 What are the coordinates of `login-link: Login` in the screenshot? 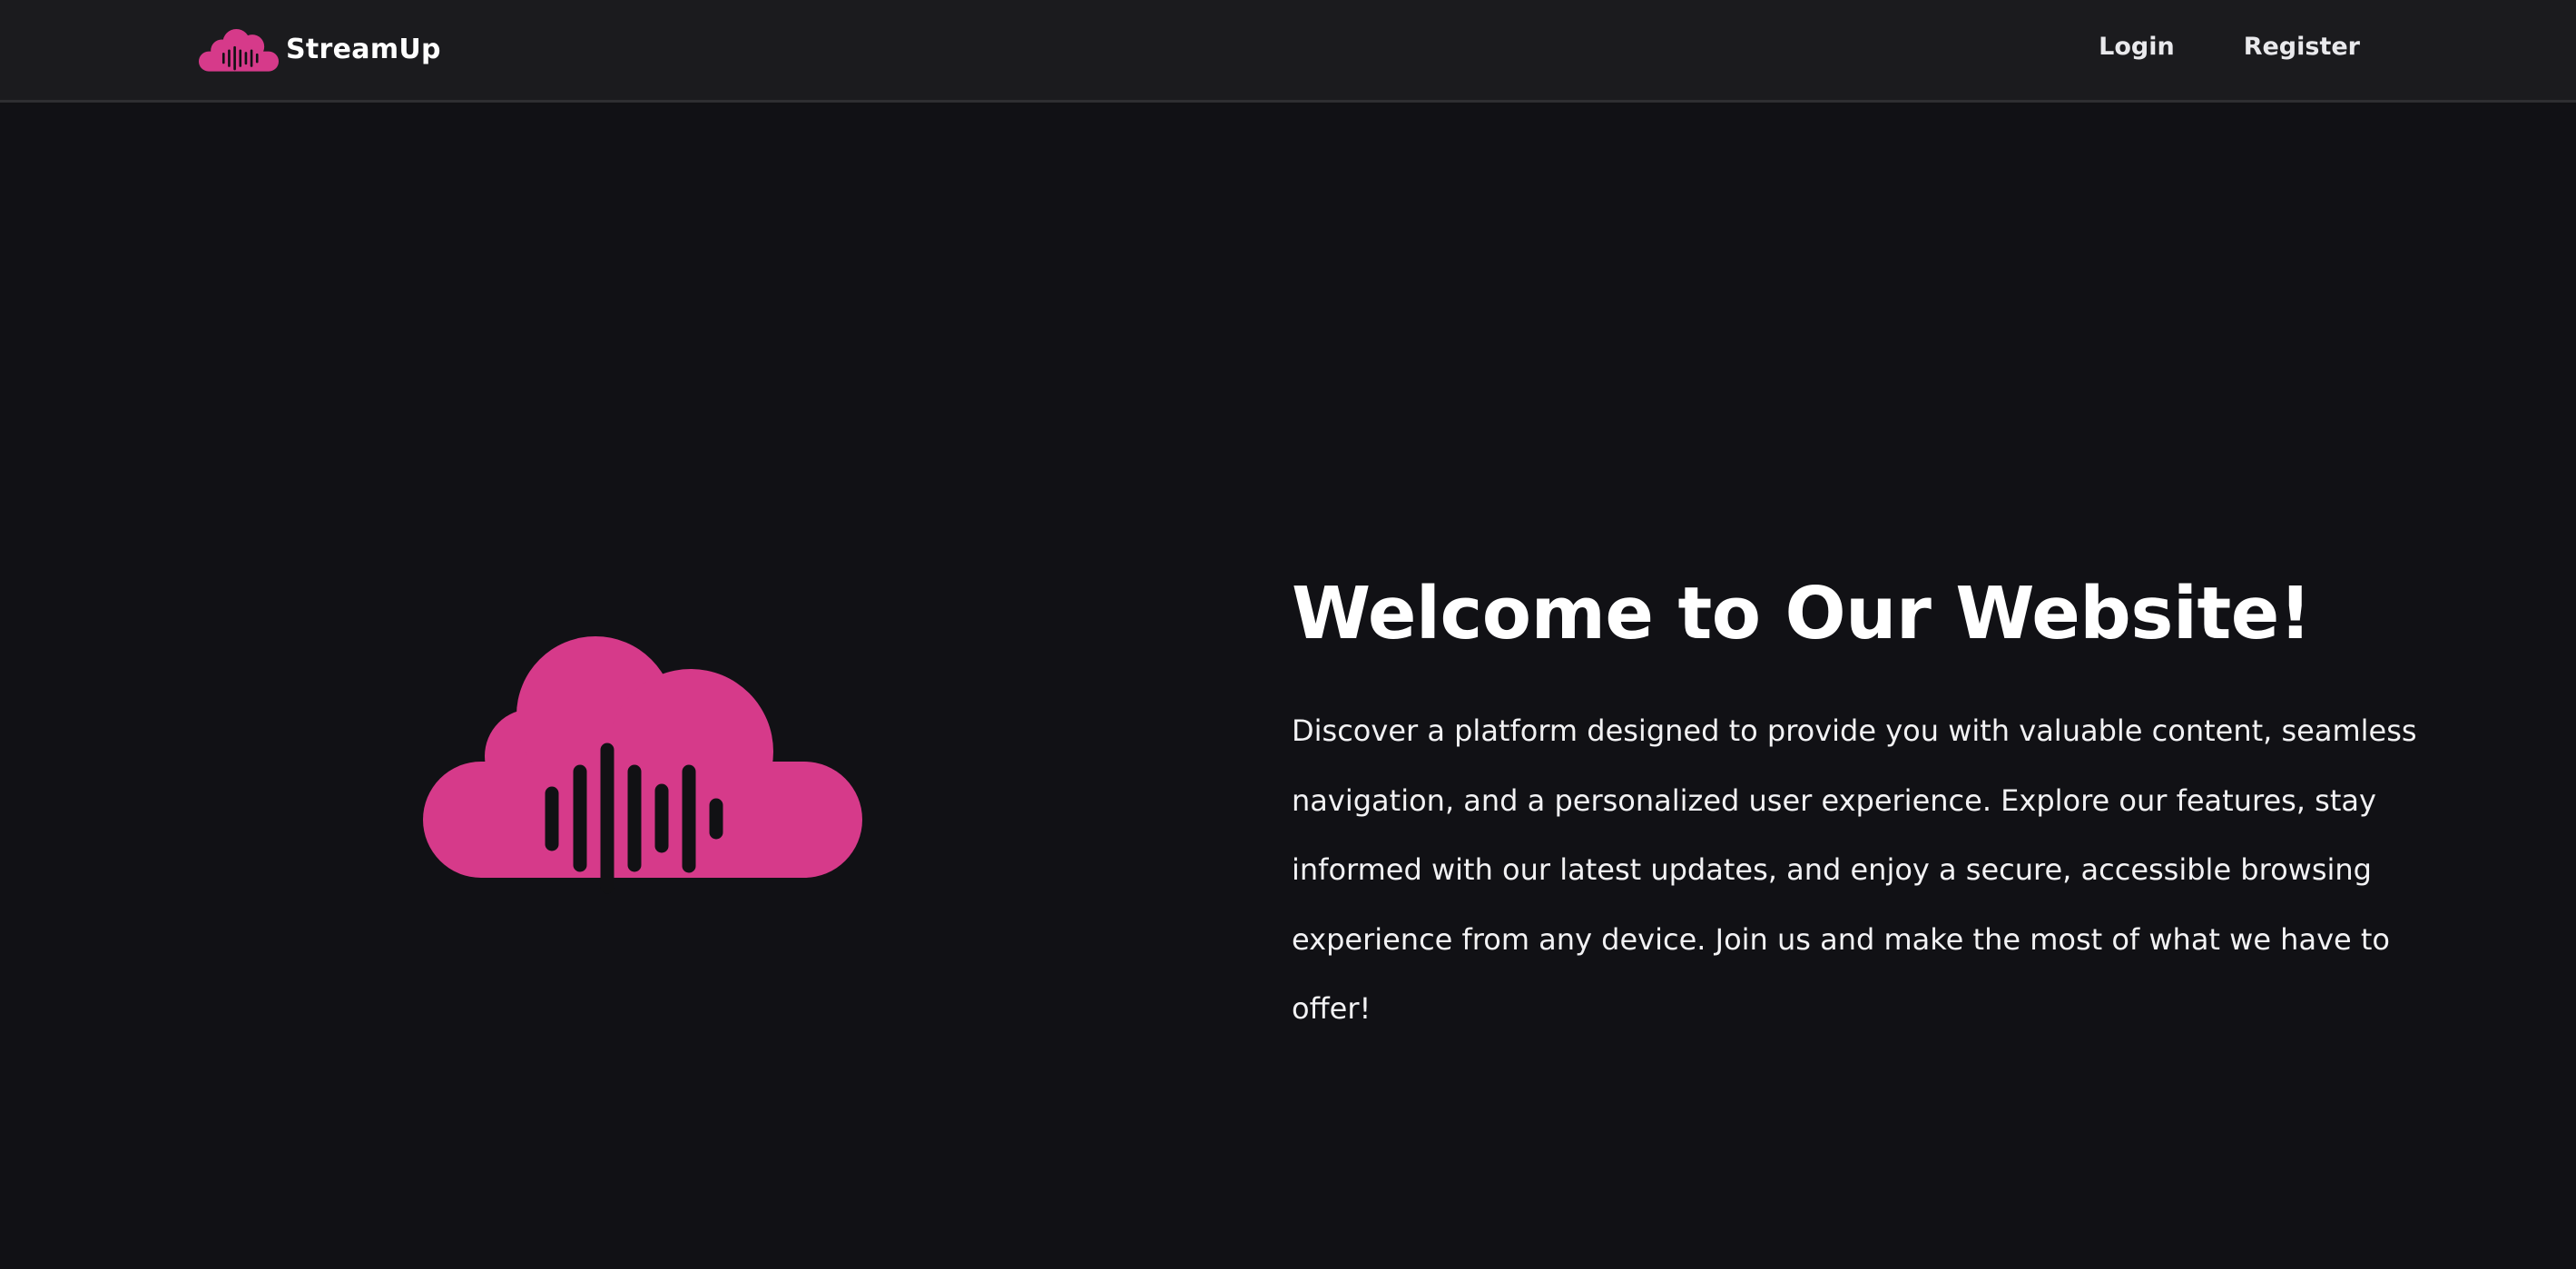 It's located at (2137, 47).